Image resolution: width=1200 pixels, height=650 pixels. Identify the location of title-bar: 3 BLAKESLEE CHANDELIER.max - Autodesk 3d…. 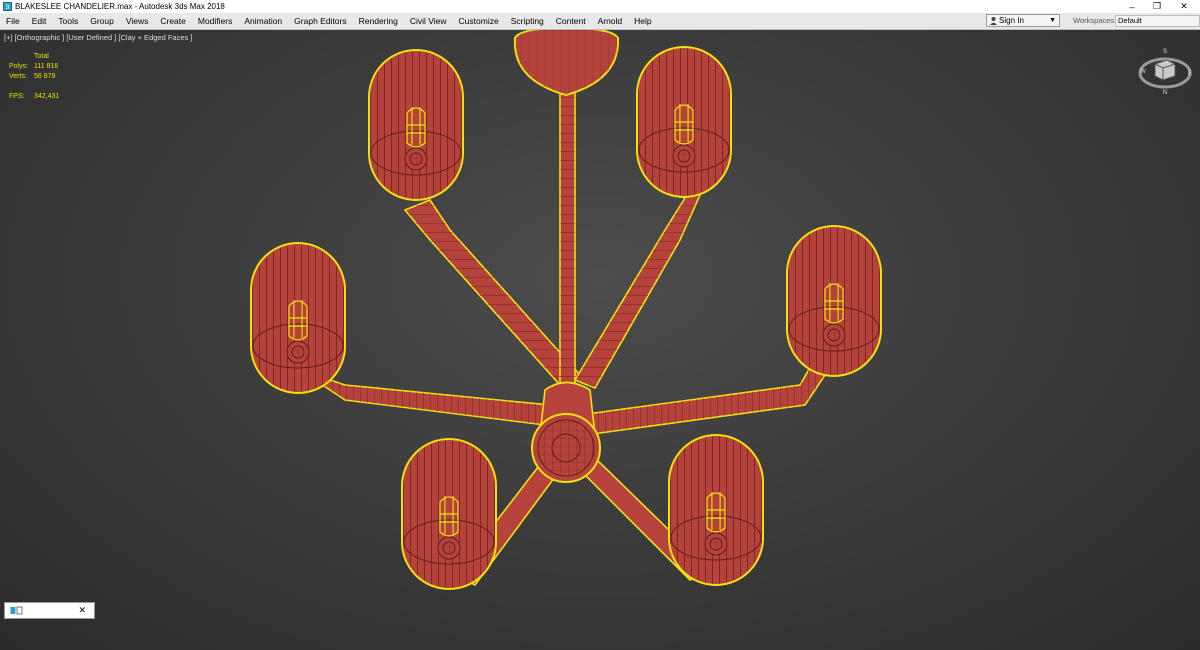
(600, 6).